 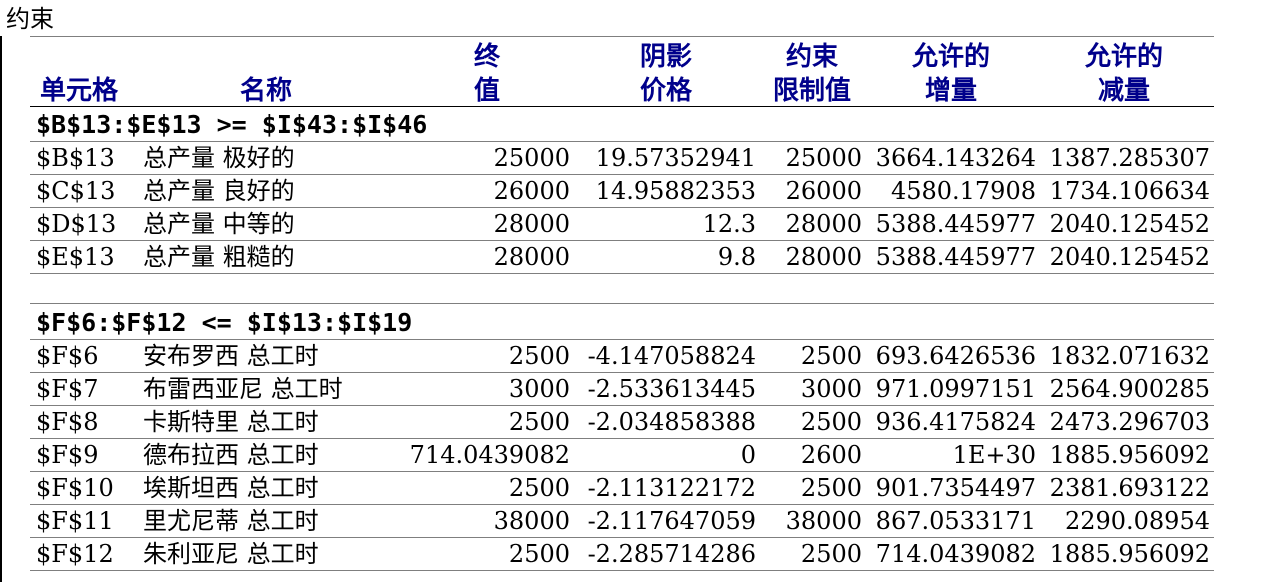 What do you see at coordinates (955, 389) in the screenshot?
I see `cell-inc: 971.0997151` at bounding box center [955, 389].